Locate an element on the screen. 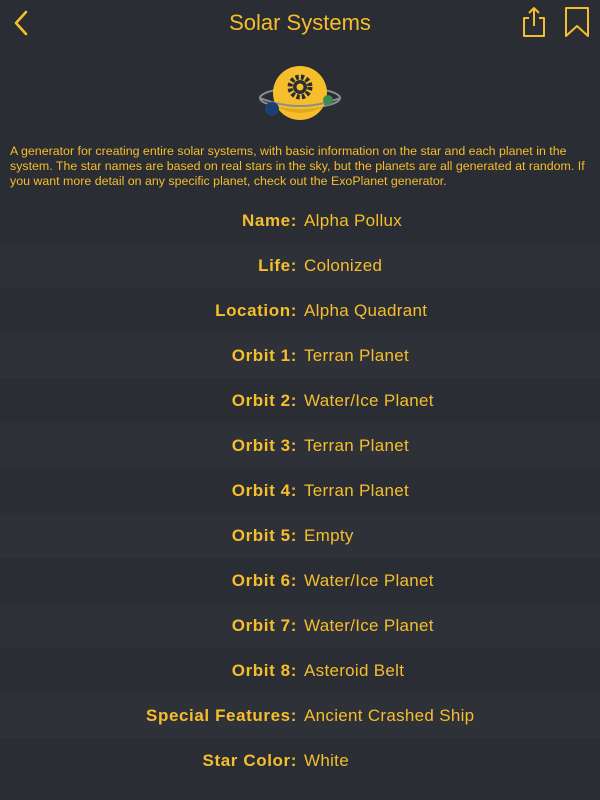 The width and height of the screenshot is (600, 800). row-value: Empty is located at coordinates (329, 535).